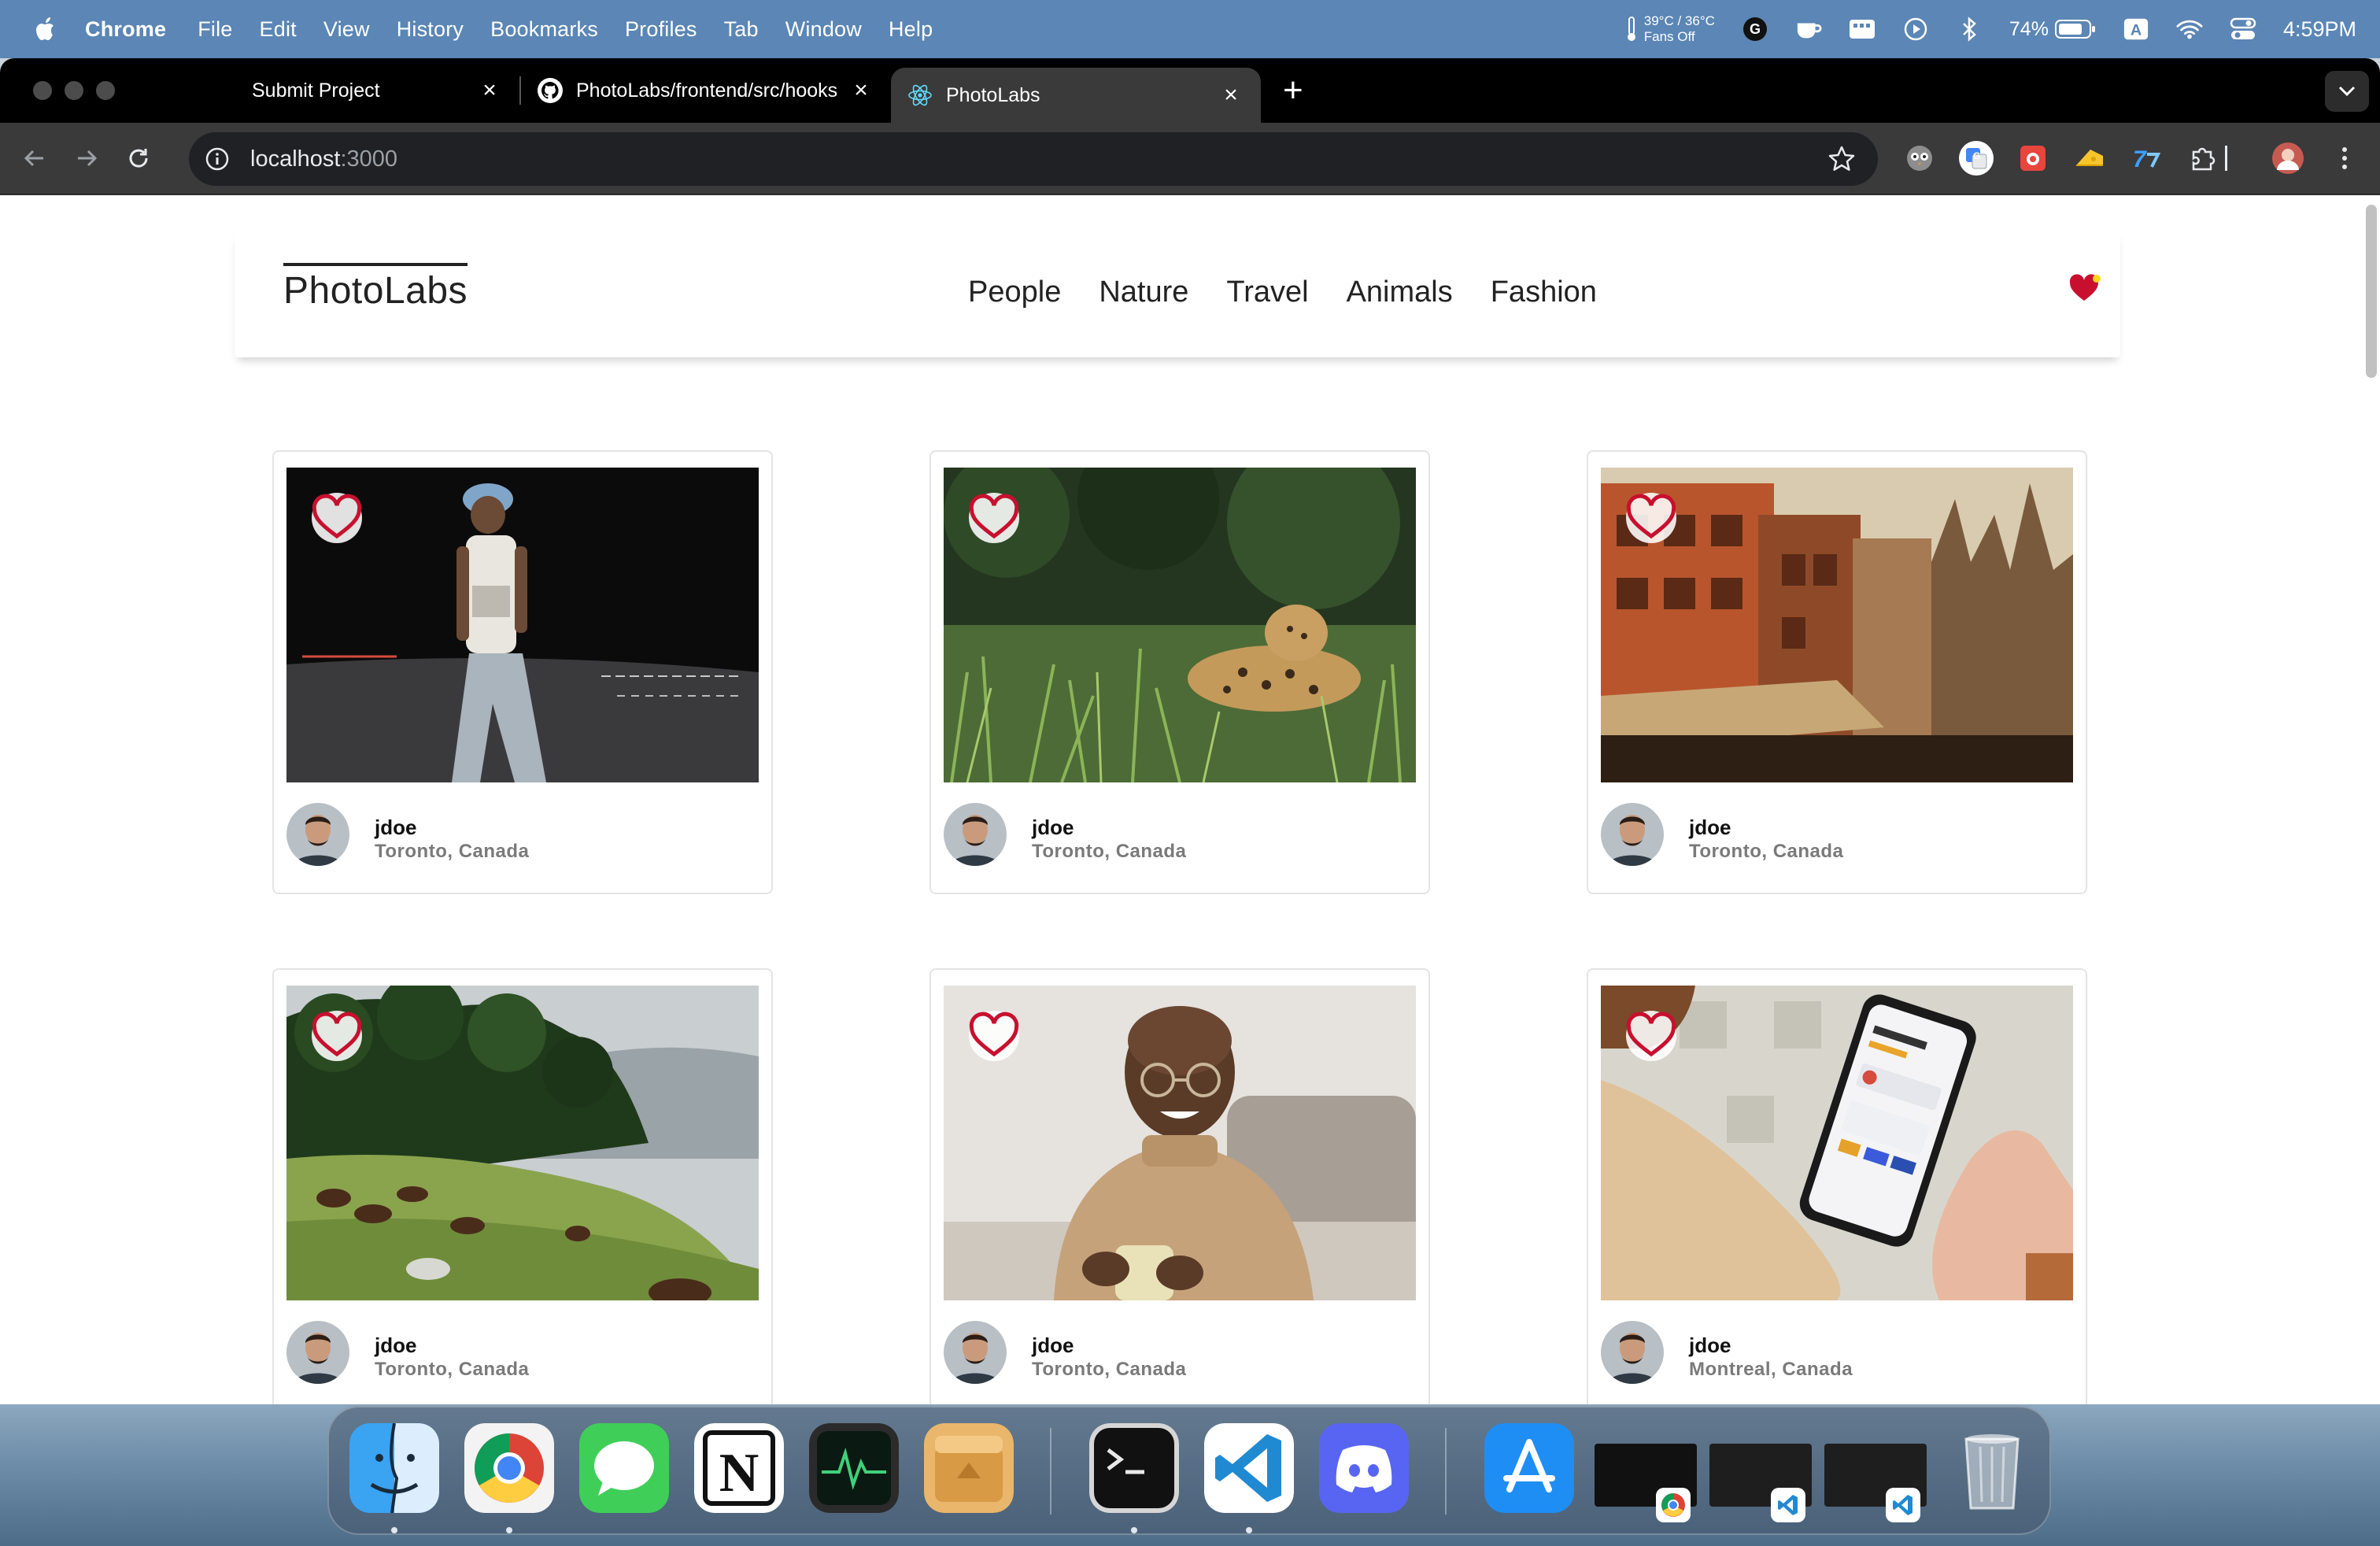 The height and width of the screenshot is (1546, 2380). What do you see at coordinates (1915, 29) in the screenshot?
I see `play-circle-icon` at bounding box center [1915, 29].